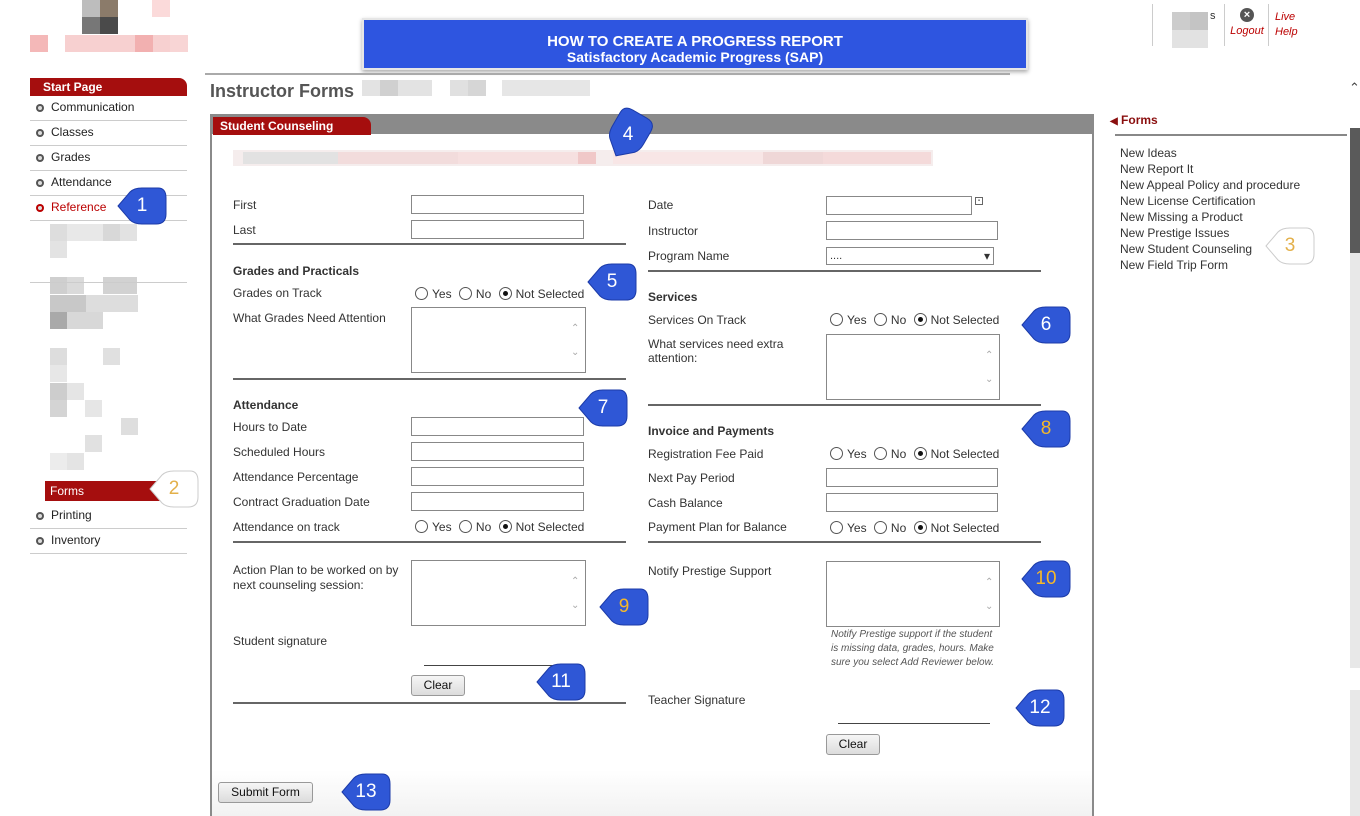  I want to click on cash-balance-label: Cash Balance, so click(685, 503).